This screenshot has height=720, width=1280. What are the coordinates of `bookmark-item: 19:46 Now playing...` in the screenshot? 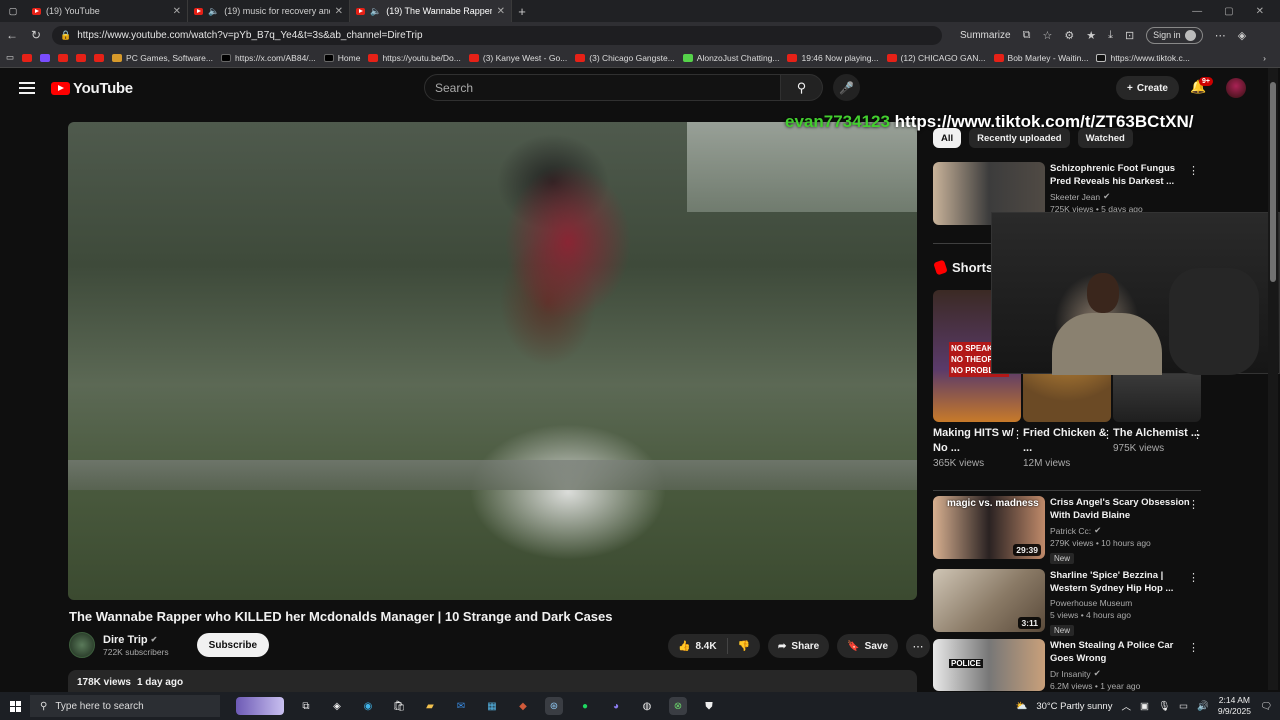 It's located at (833, 58).